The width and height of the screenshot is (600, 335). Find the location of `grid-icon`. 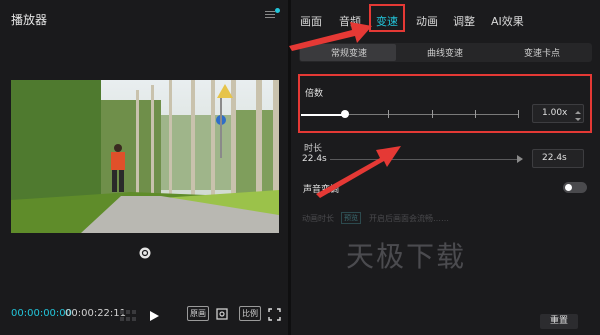

grid-icon is located at coordinates (128, 314).